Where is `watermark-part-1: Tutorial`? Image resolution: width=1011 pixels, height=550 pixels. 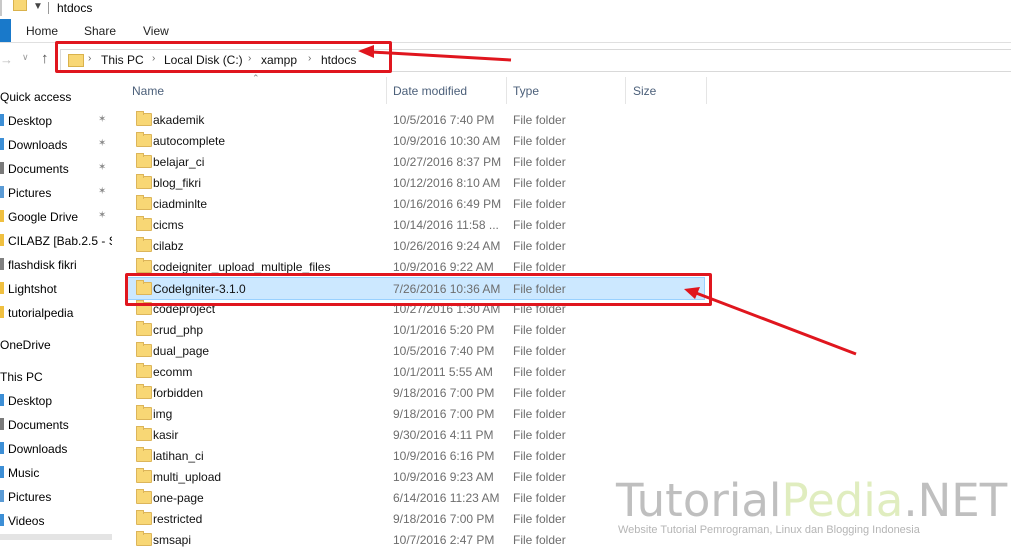
watermark-part-1: Tutorial is located at coordinates (699, 500).